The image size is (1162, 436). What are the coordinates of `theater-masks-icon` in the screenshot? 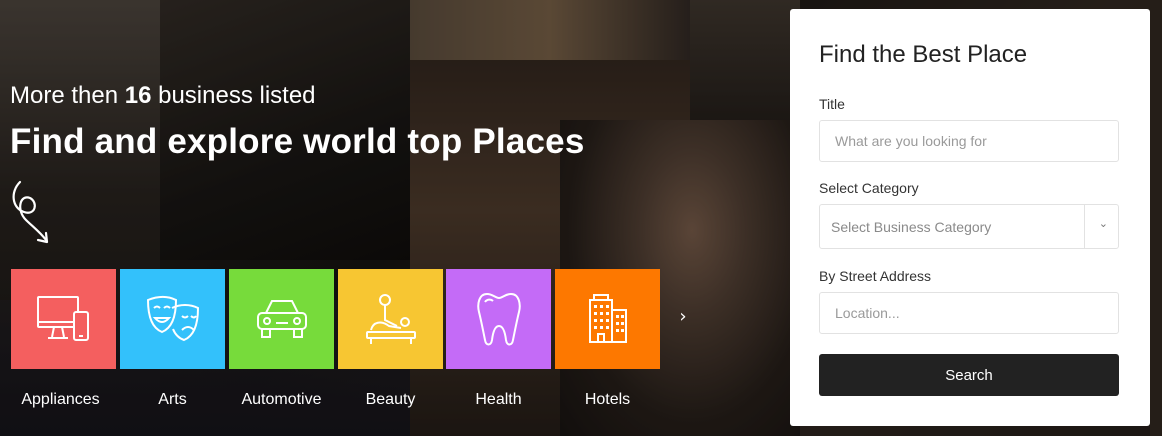 It's located at (172, 319).